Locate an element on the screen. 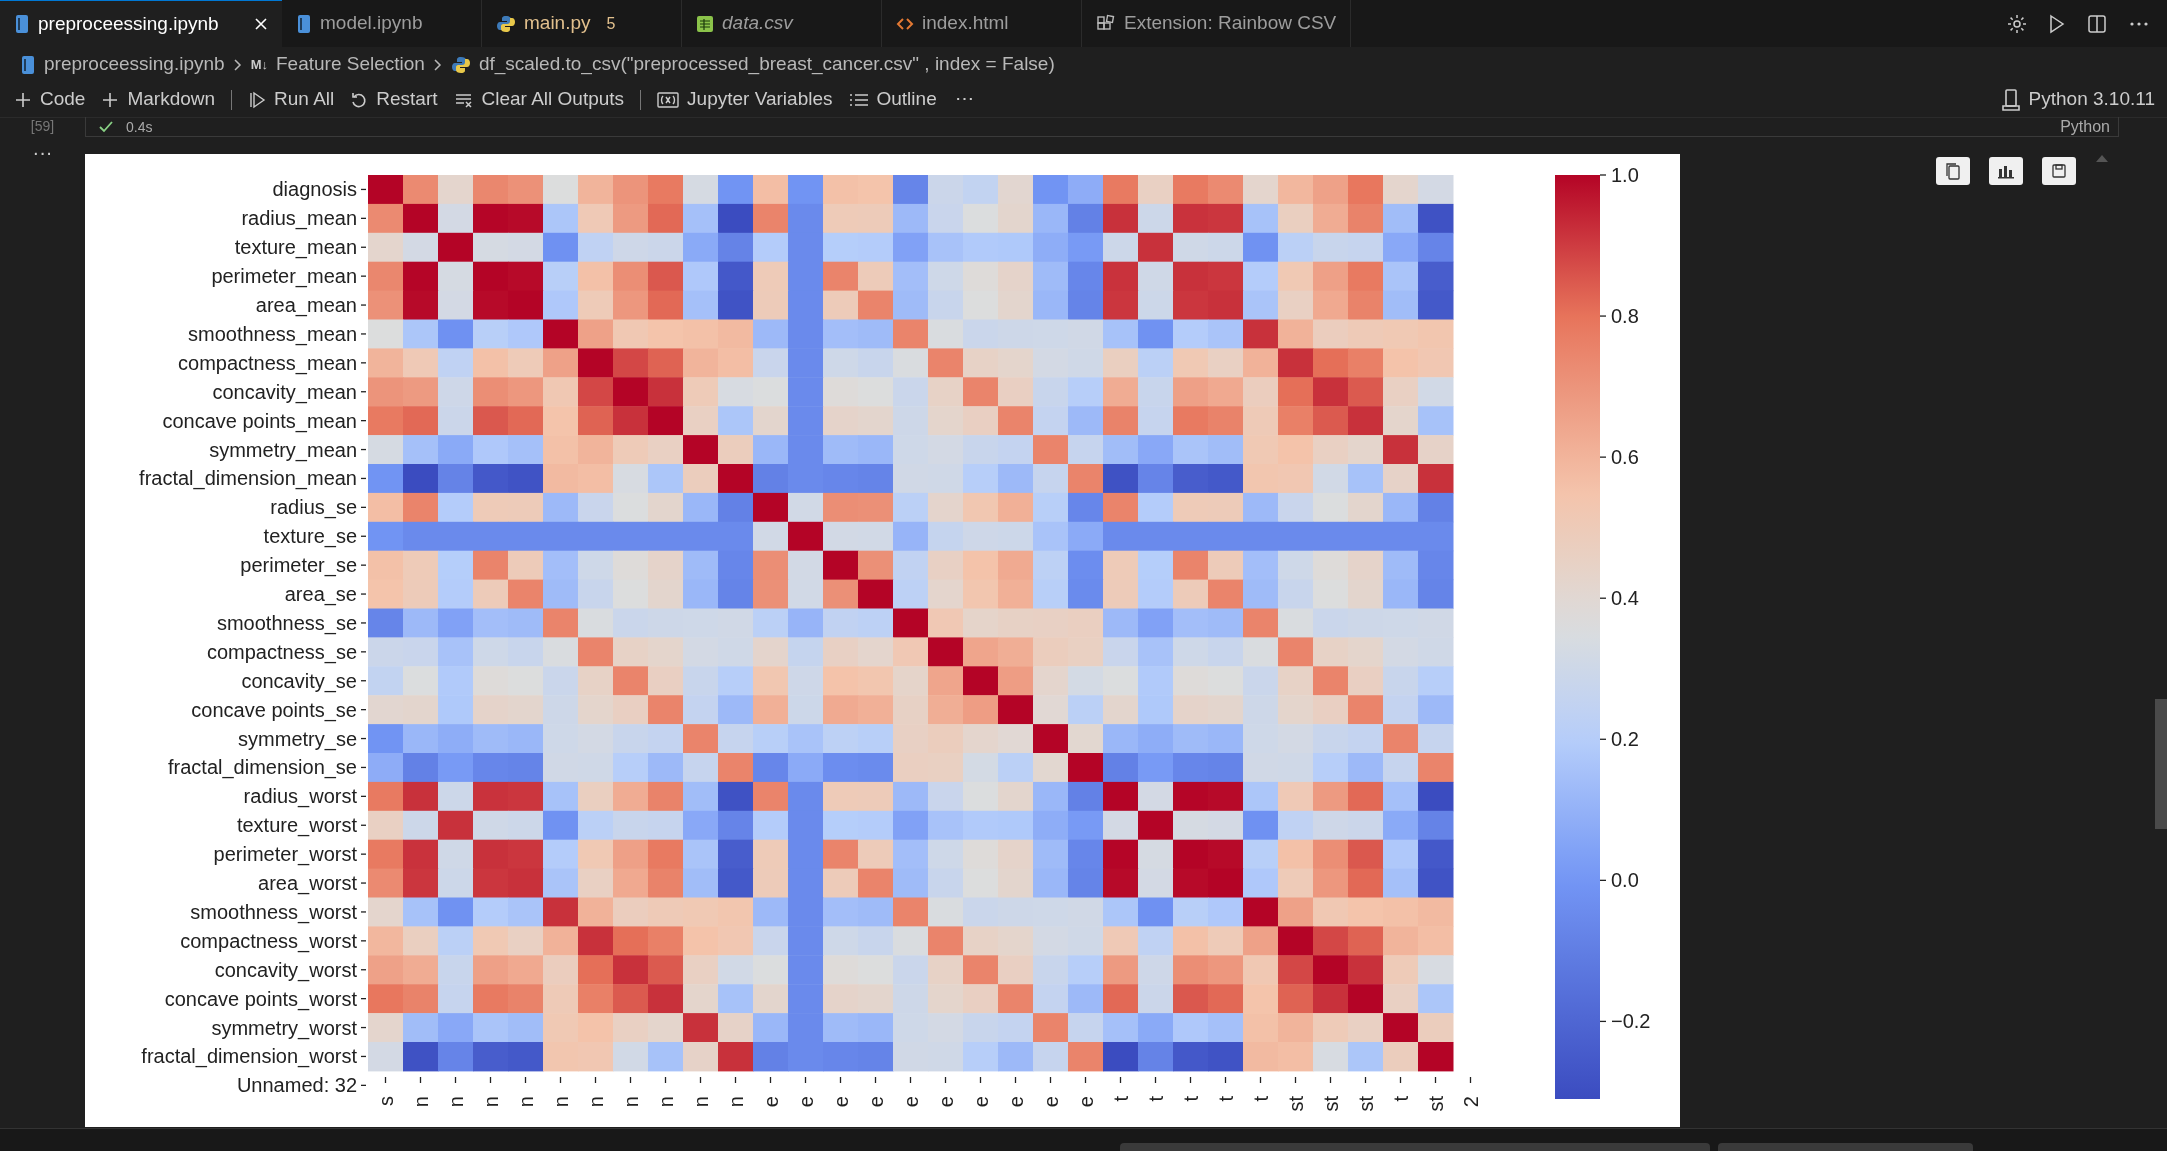 The width and height of the screenshot is (2167, 1151). more-button: ⋯ is located at coordinates (964, 99).